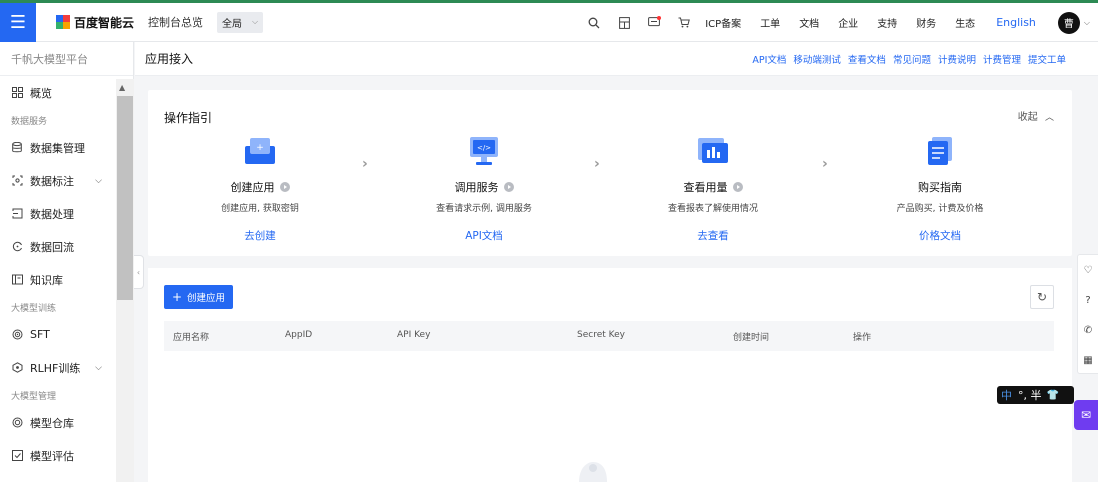  Describe the element at coordinates (484, 235) in the screenshot. I see `api-docs-link: API文档` at that location.